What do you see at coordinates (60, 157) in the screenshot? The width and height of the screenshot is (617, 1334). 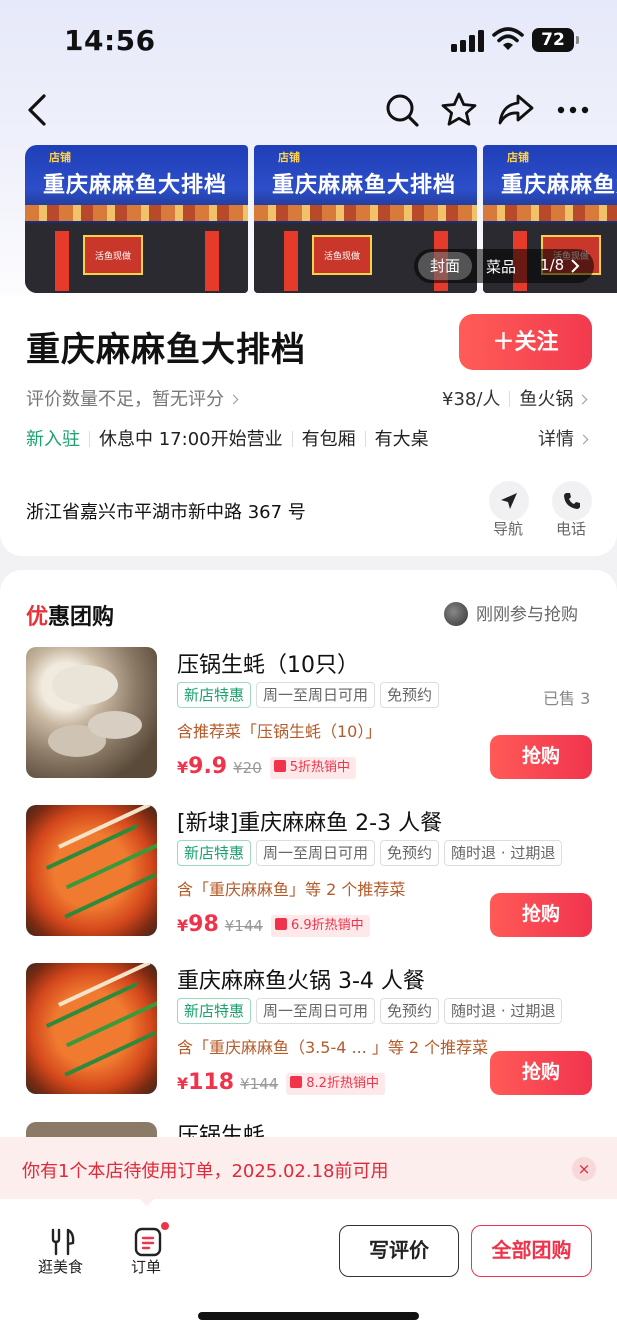 I see `storefront-sign-badge: 店铺` at bounding box center [60, 157].